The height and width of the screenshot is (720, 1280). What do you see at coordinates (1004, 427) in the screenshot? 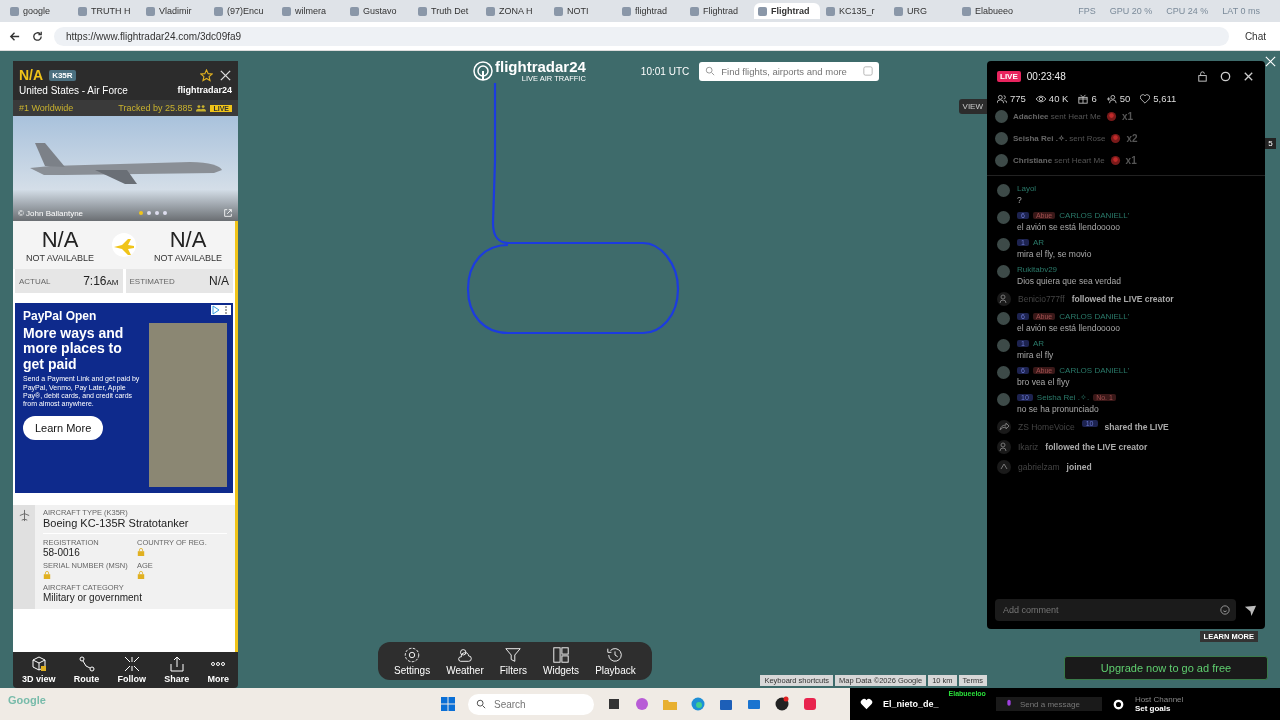
I see `share-arrow-icon` at bounding box center [1004, 427].